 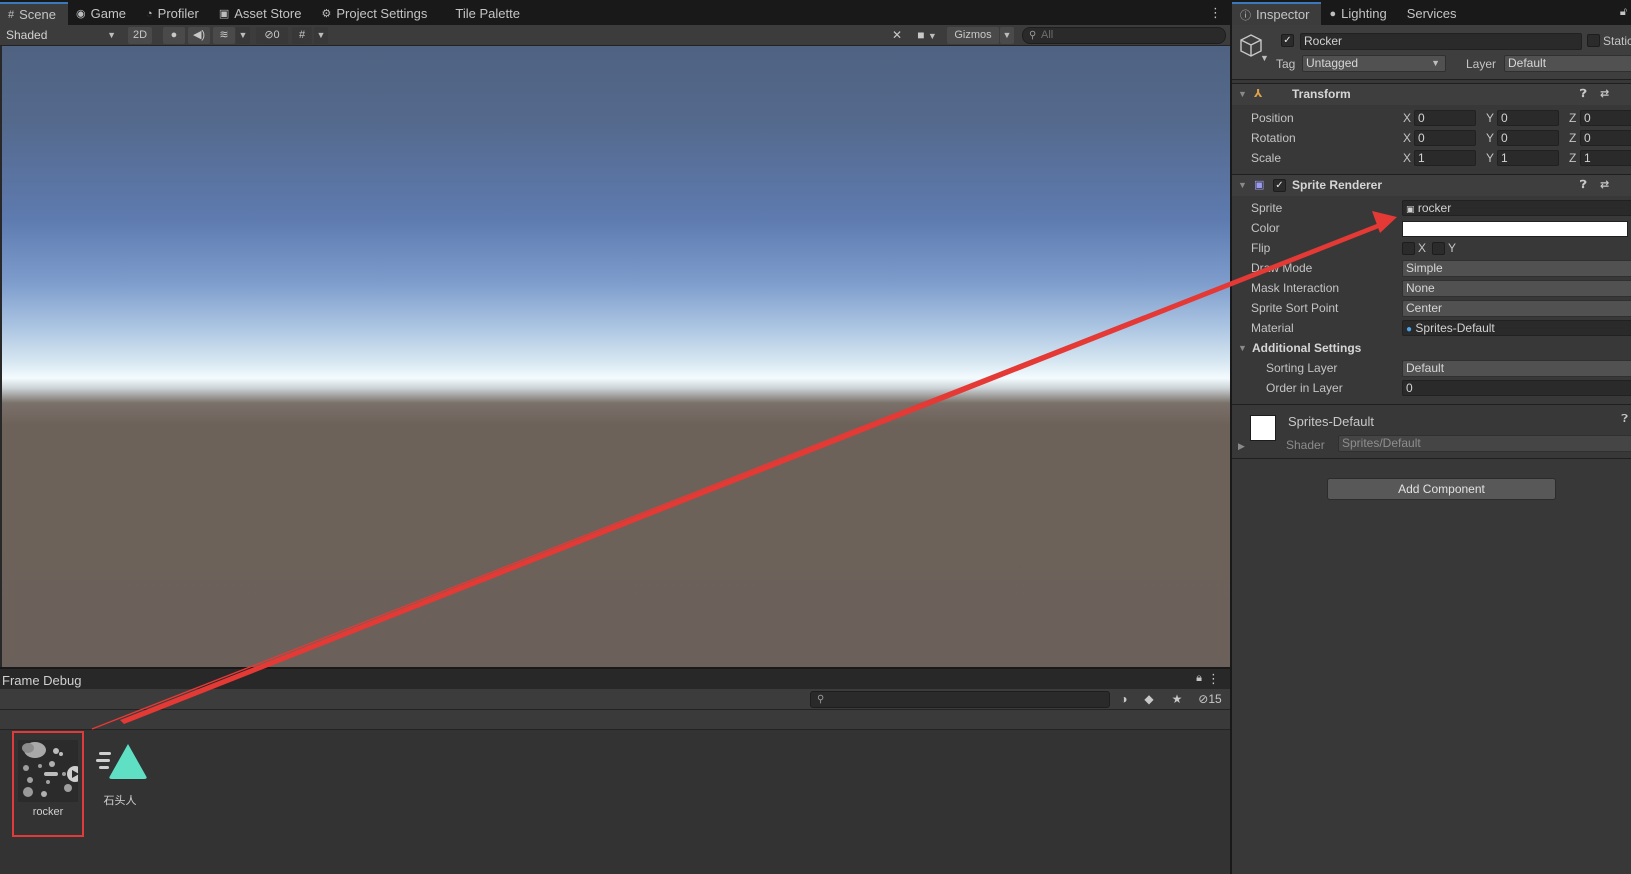 What do you see at coordinates (1528, 138) in the screenshot?
I see `rotation-y-field: 0` at bounding box center [1528, 138].